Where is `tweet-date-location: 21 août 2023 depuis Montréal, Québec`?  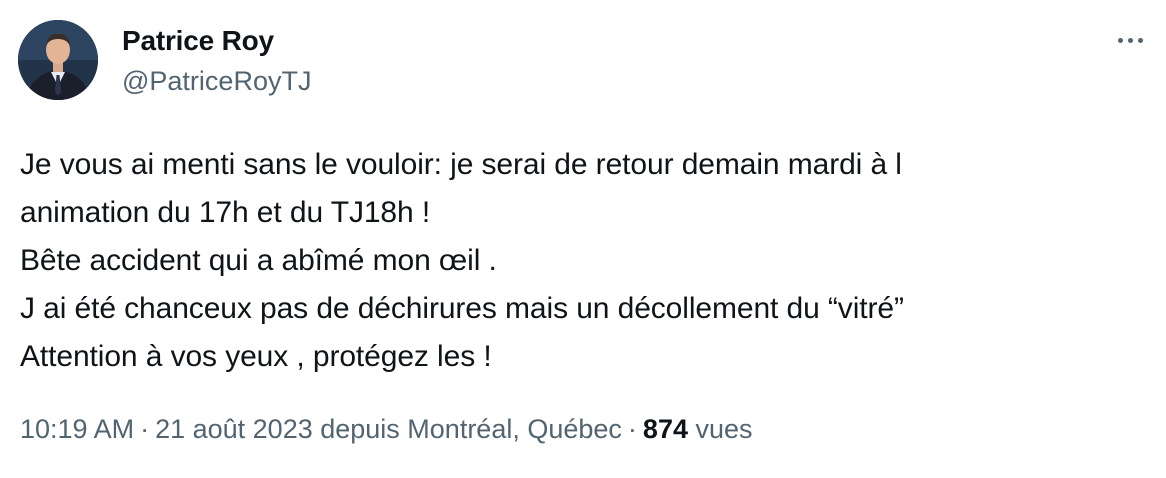
tweet-date-location: 21 août 2023 depuis Montréal, Québec is located at coordinates (388, 429).